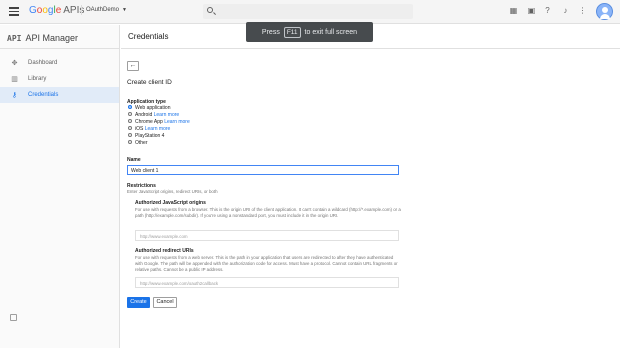 The height and width of the screenshot is (348, 620). What do you see at coordinates (159, 122) in the screenshot?
I see `radio-chrome-app: Chrome App Learn more` at bounding box center [159, 122].